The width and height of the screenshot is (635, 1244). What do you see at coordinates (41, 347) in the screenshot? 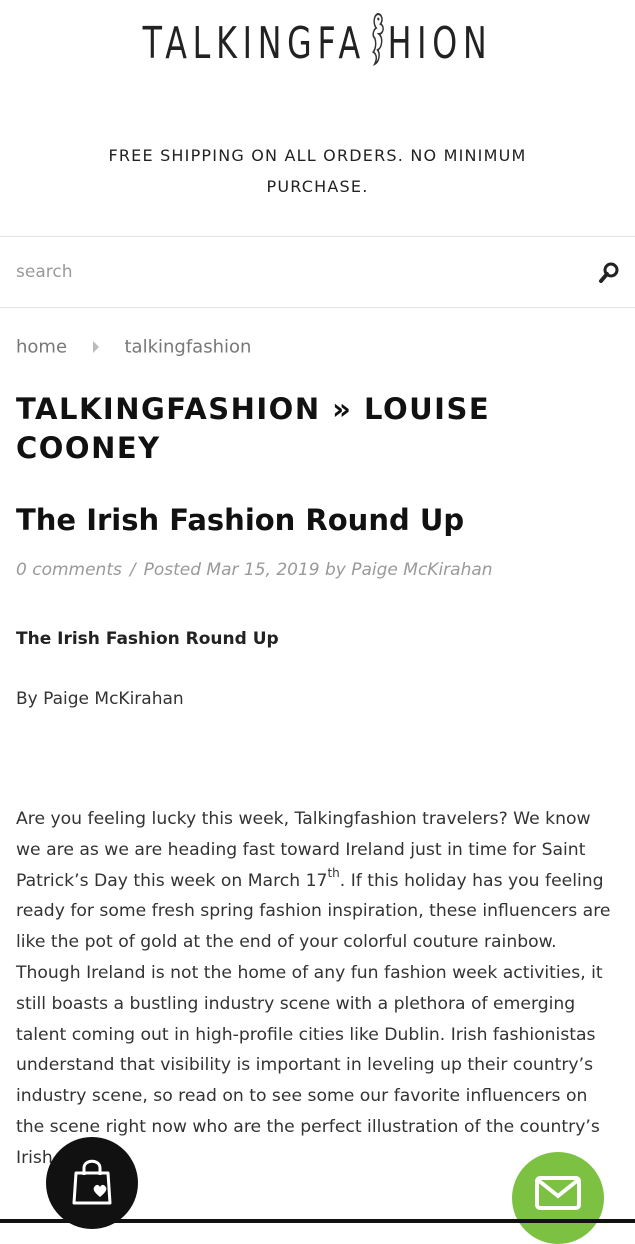
I see `breadcrumb-home: home` at bounding box center [41, 347].